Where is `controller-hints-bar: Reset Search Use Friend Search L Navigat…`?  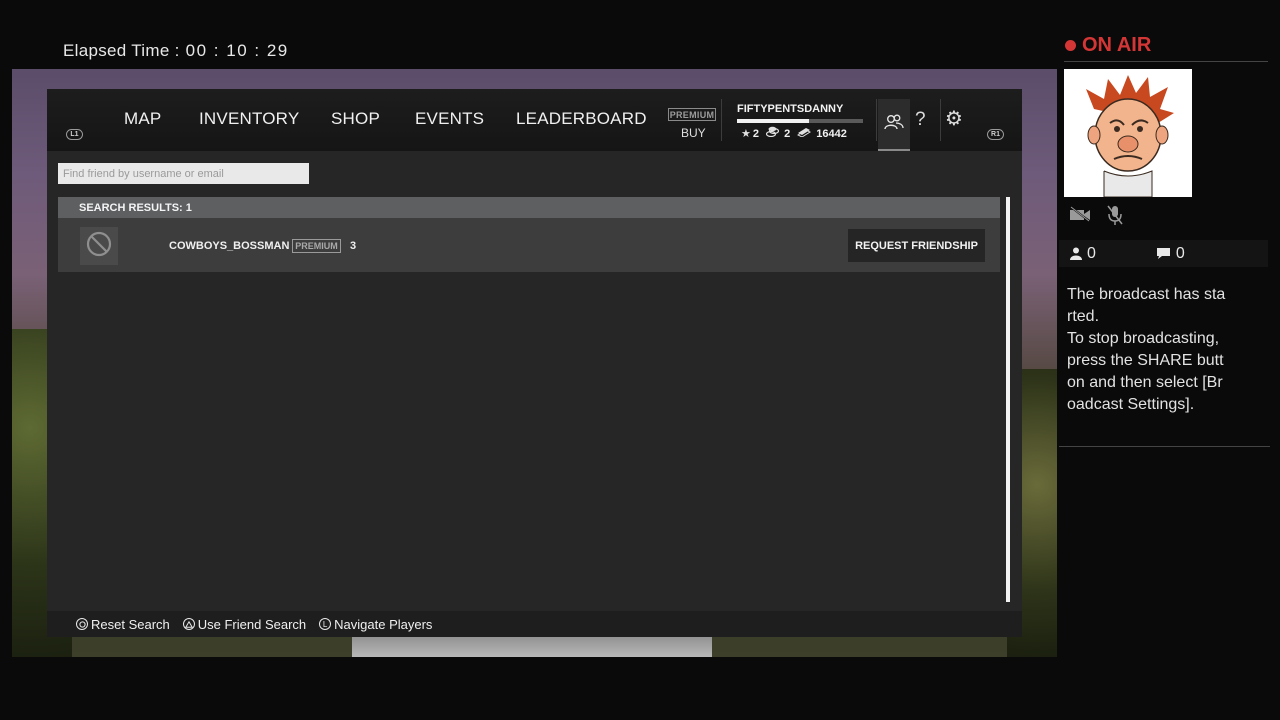 controller-hints-bar: Reset Search Use Friend Search L Navigat… is located at coordinates (534, 624).